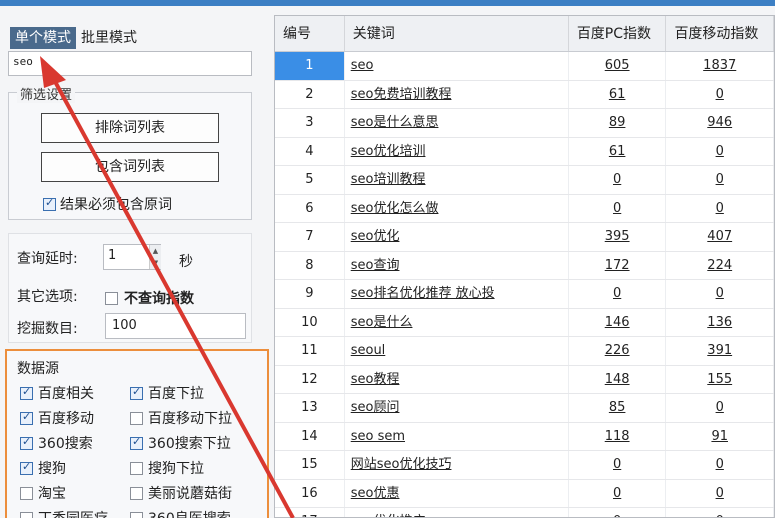  I want to click on row-keyword: seo优化怎么做, so click(457, 208).